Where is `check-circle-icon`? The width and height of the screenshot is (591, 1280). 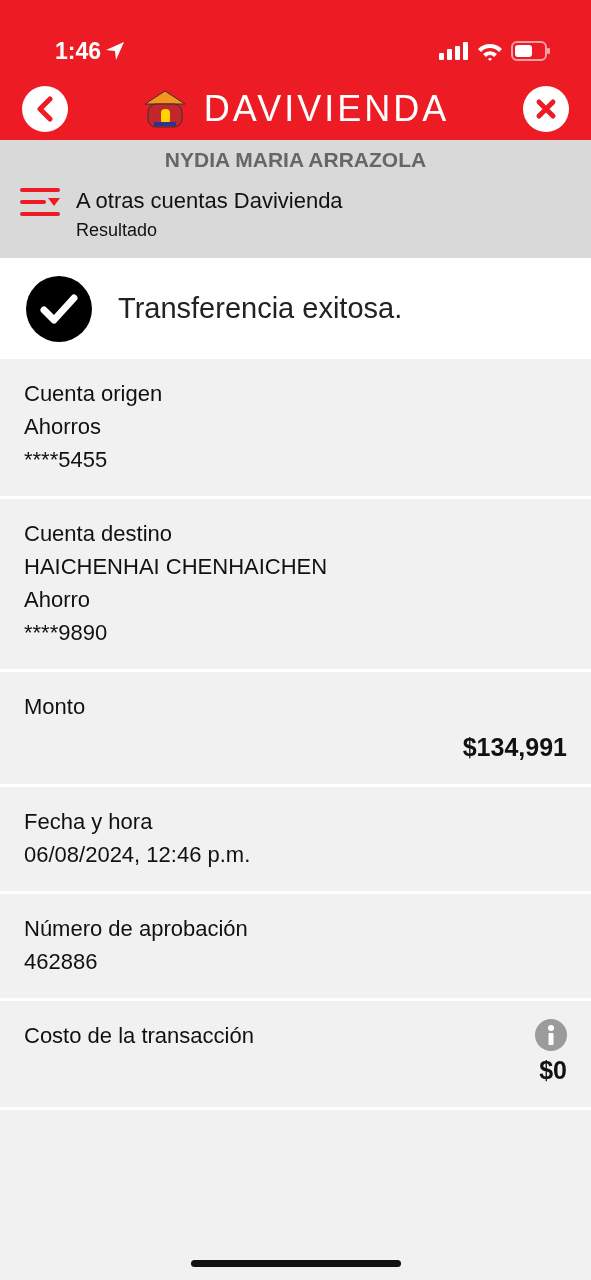 check-circle-icon is located at coordinates (59, 308).